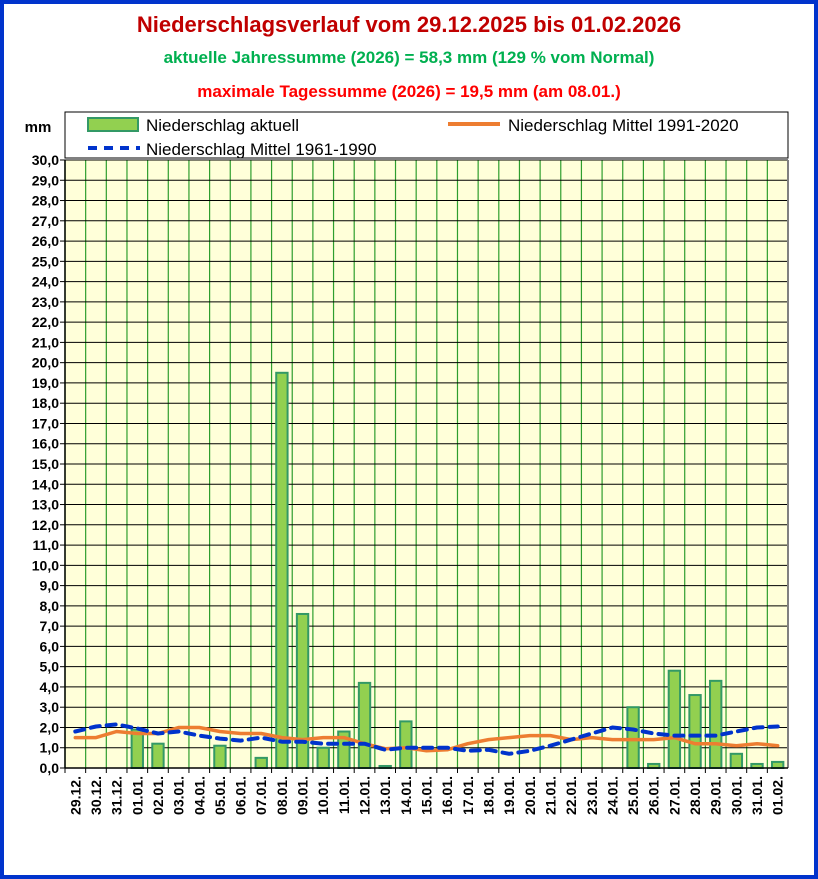  I want to click on legend-swatch-bar, so click(113, 124).